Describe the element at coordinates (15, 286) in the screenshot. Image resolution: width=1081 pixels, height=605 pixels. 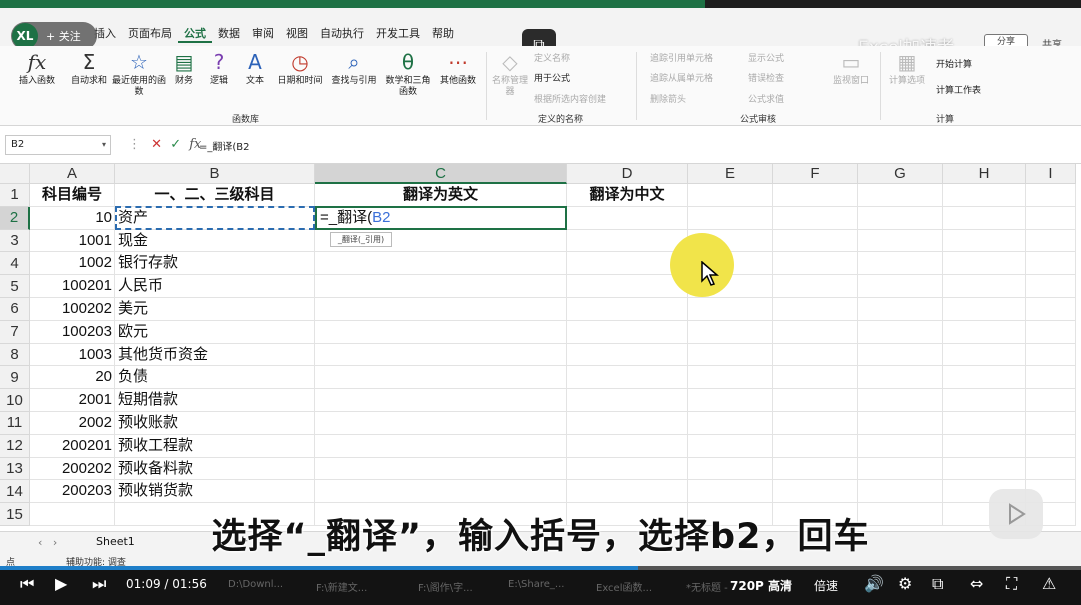
I see `row-header: 5` at that location.